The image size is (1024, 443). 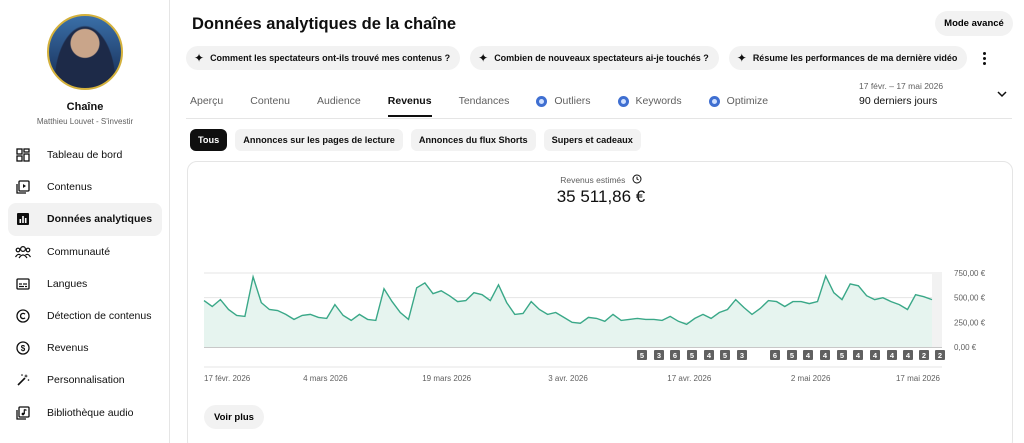 What do you see at coordinates (984, 58) in the screenshot?
I see `more-vert-icon` at bounding box center [984, 58].